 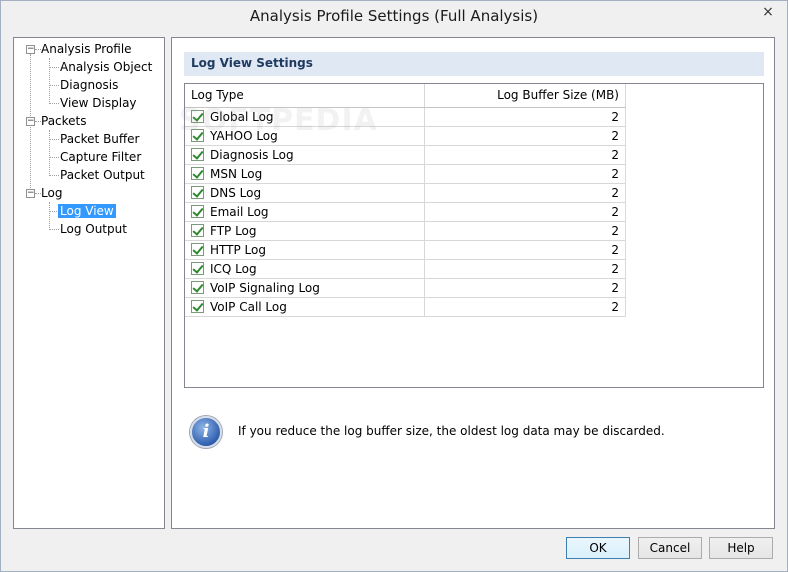 What do you see at coordinates (106, 67) in the screenshot?
I see `tree-item-analysis-object: Analysis Object` at bounding box center [106, 67].